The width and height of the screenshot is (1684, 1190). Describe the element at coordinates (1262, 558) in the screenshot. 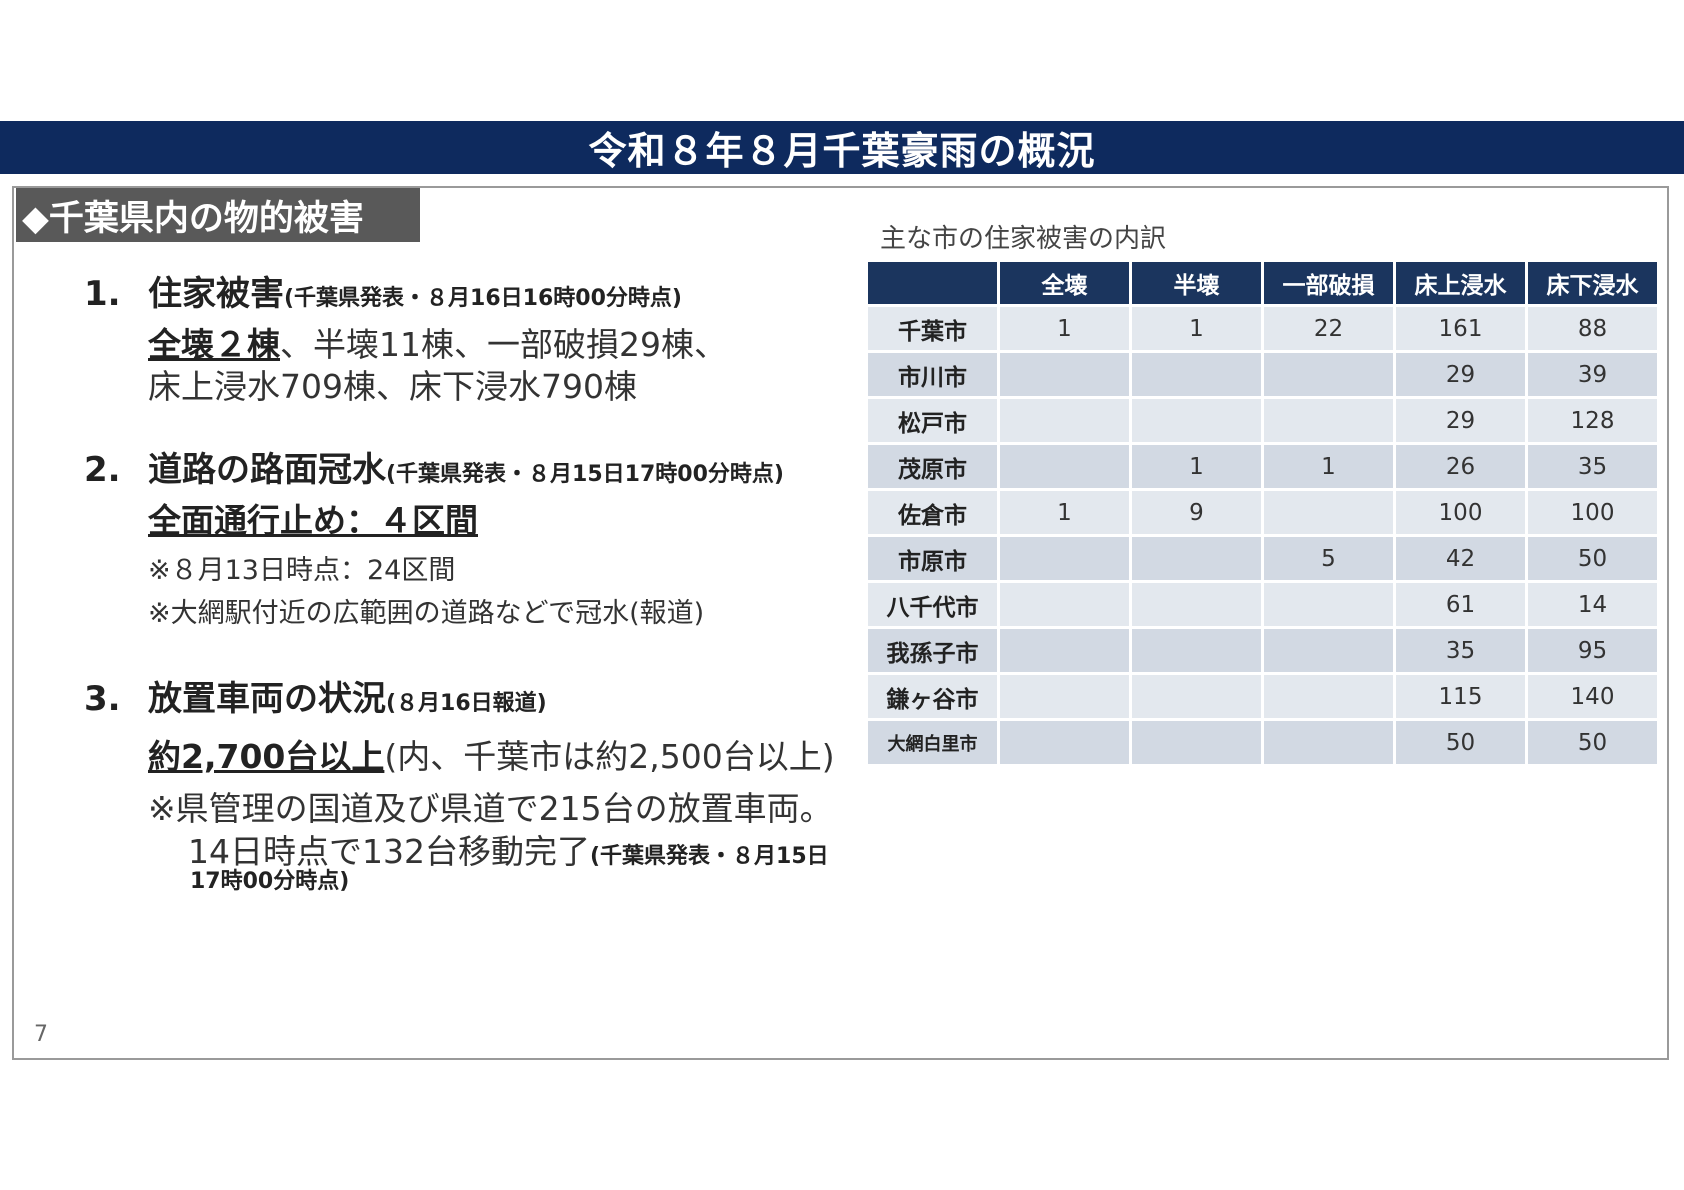

I see `table-row: 市原市 5 42 50` at that location.